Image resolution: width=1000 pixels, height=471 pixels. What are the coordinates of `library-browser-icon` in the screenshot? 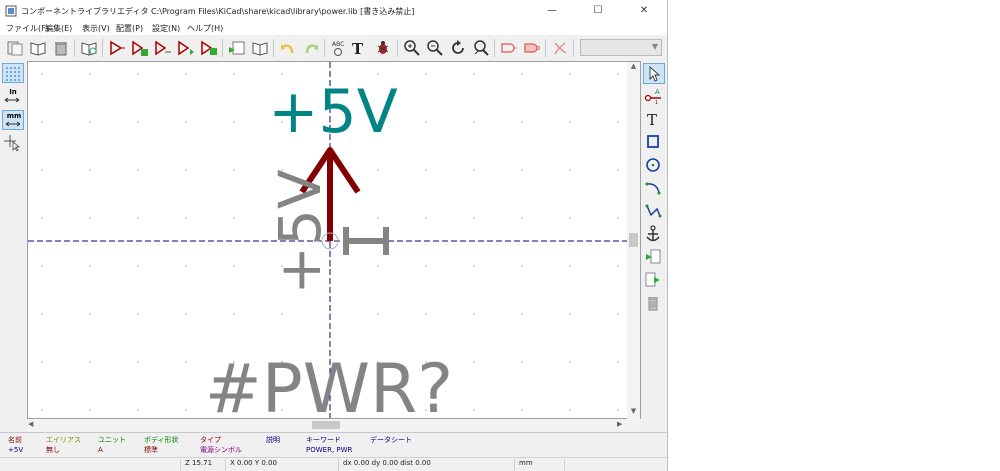 It's located at (89, 48).